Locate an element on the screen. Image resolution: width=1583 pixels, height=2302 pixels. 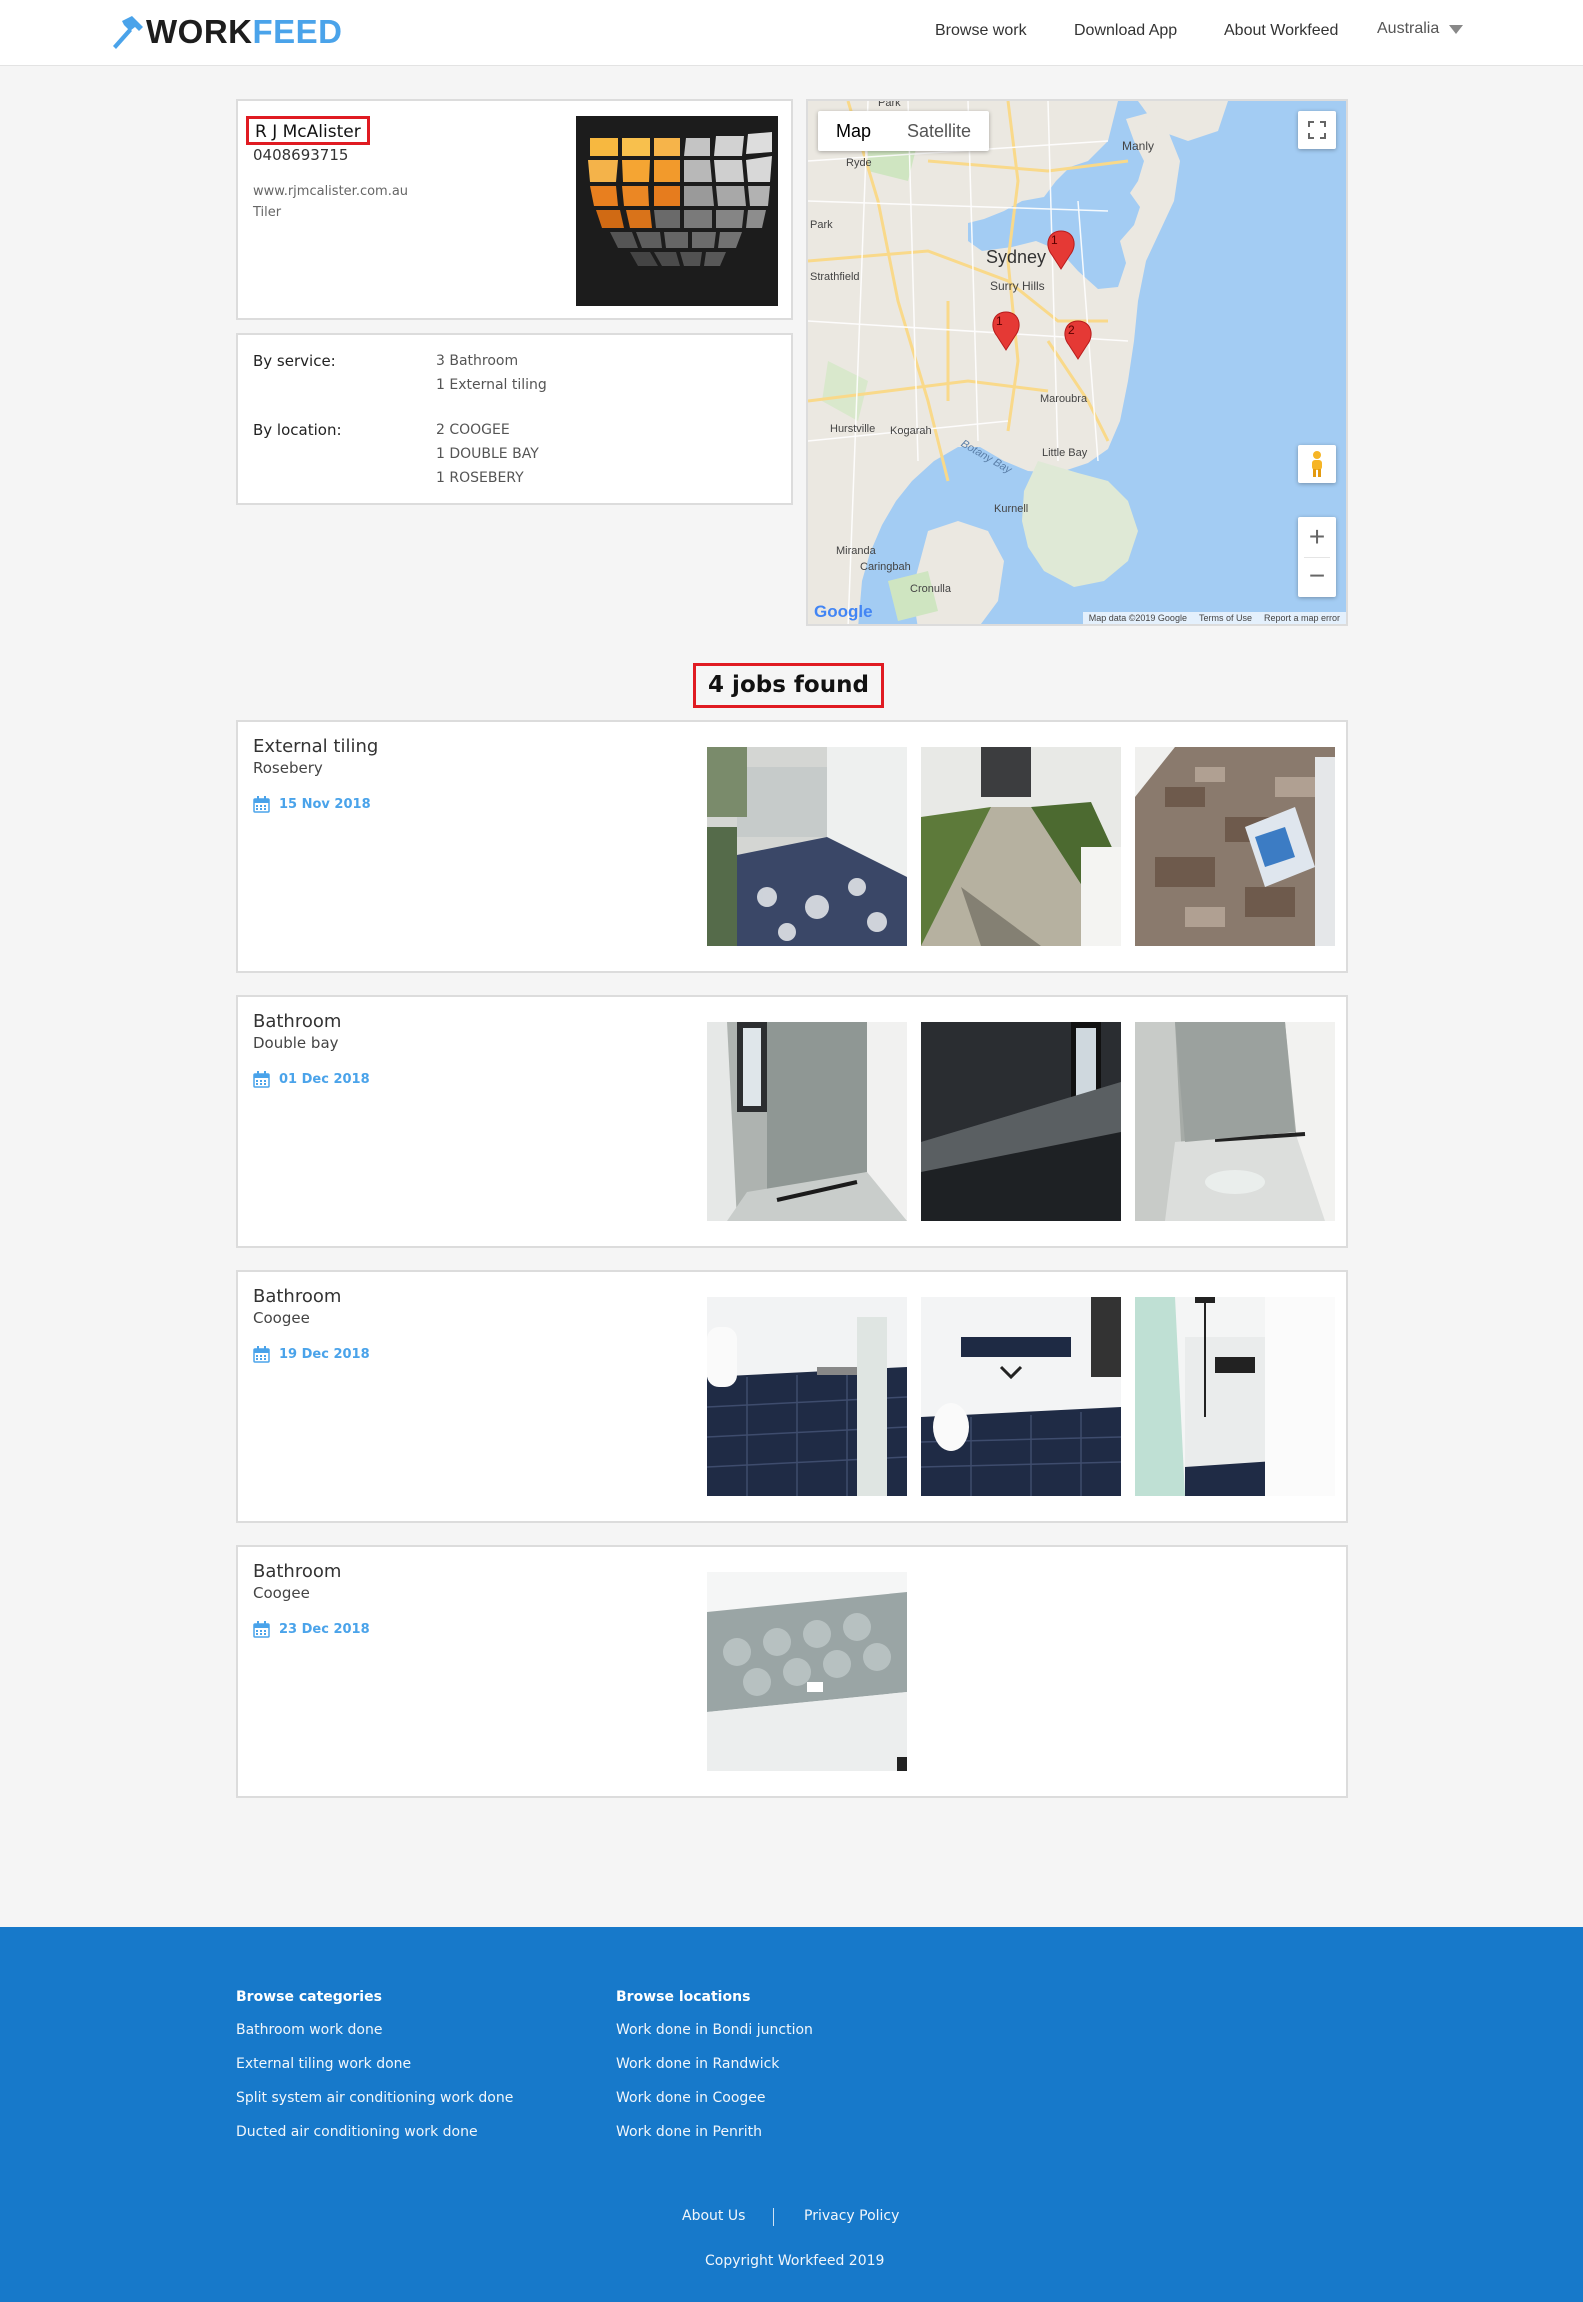
service-list: 3 Bathroom 1 External tiling is located at coordinates (491, 373).